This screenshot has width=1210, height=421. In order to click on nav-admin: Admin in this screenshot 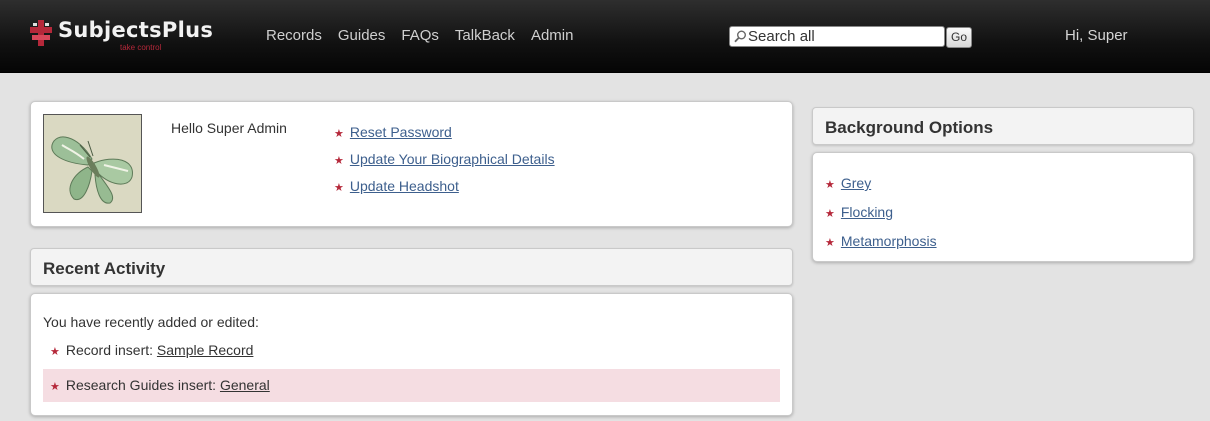, I will do `click(552, 35)`.